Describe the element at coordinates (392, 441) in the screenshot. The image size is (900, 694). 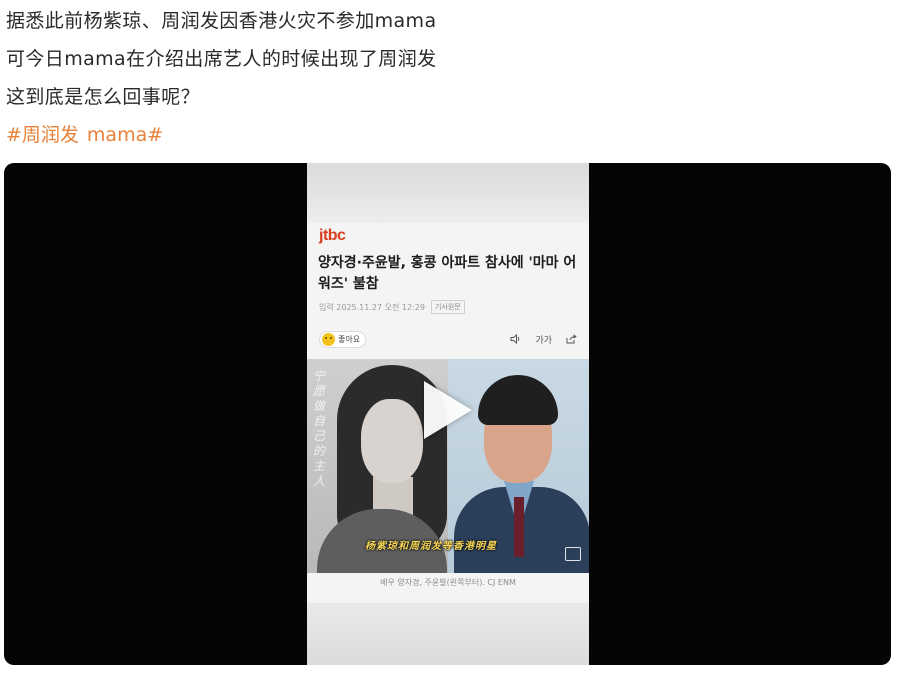
I see `face-shape` at that location.